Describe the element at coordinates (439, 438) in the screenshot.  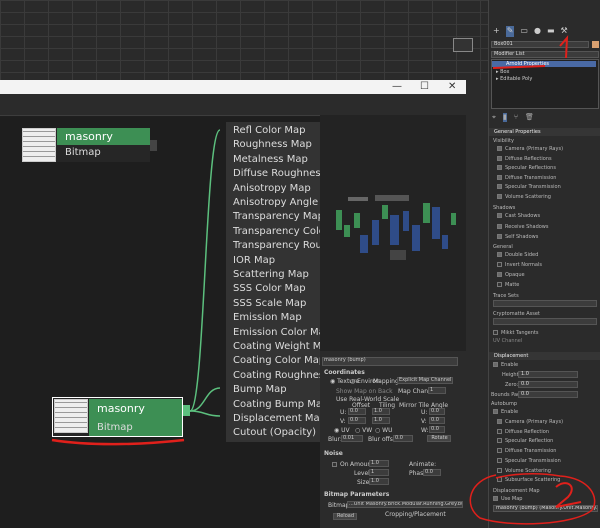
I see `rotate-button: Rotate` at that location.